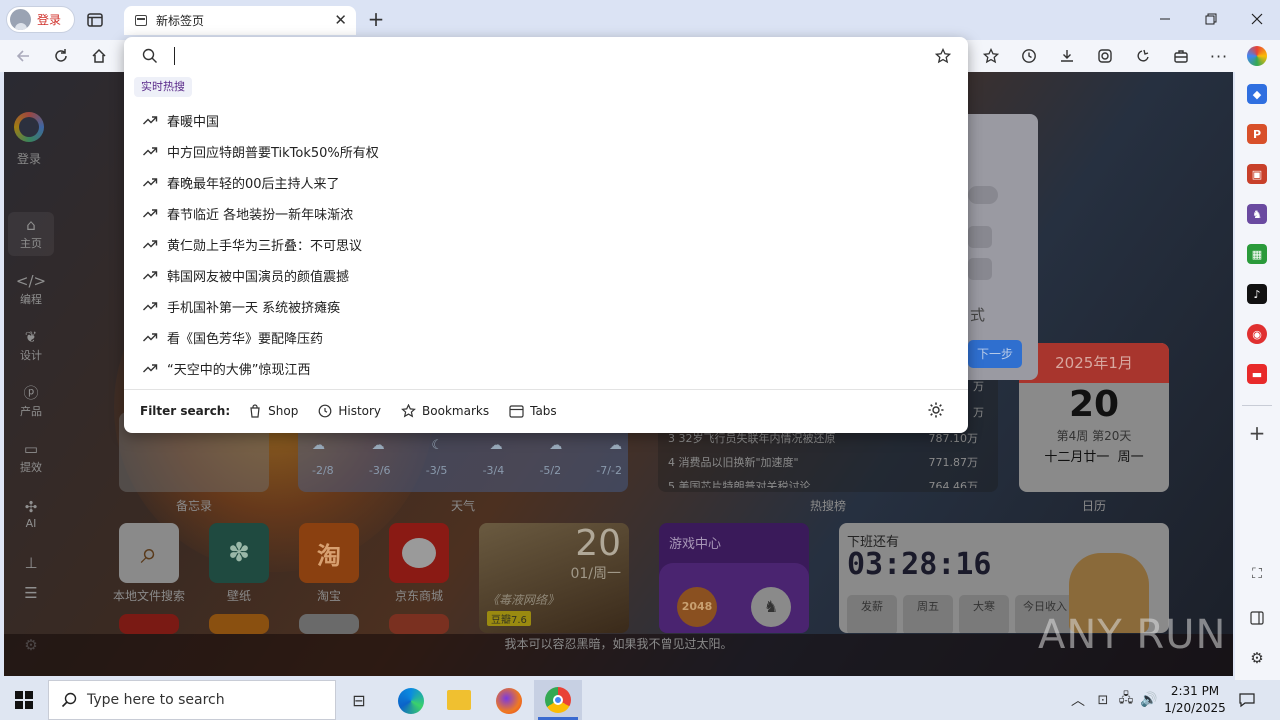  I want to click on movie-title: 《毒液网络》, so click(523, 600).